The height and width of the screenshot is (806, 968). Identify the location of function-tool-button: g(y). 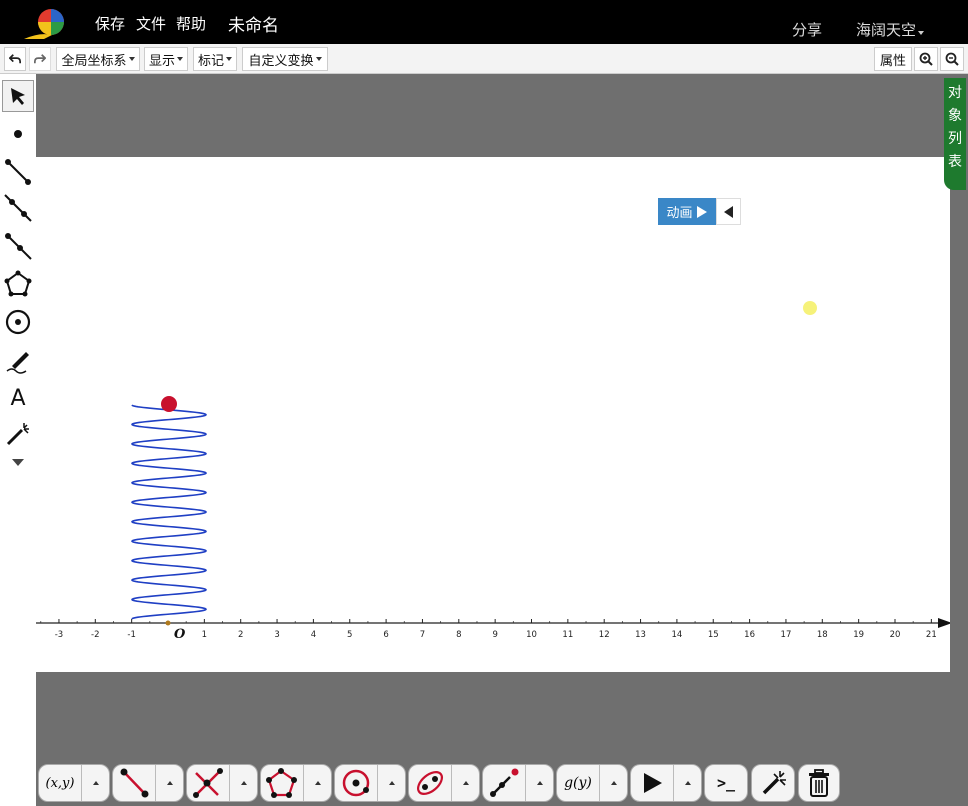
(578, 783).